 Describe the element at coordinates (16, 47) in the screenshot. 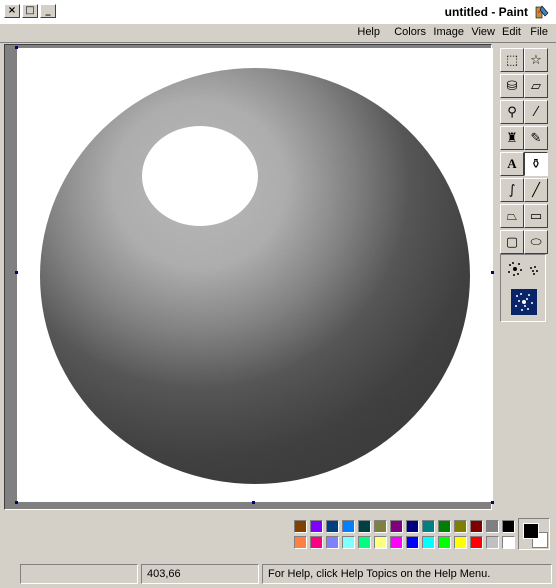

I see `resize-handle-top-left` at that location.